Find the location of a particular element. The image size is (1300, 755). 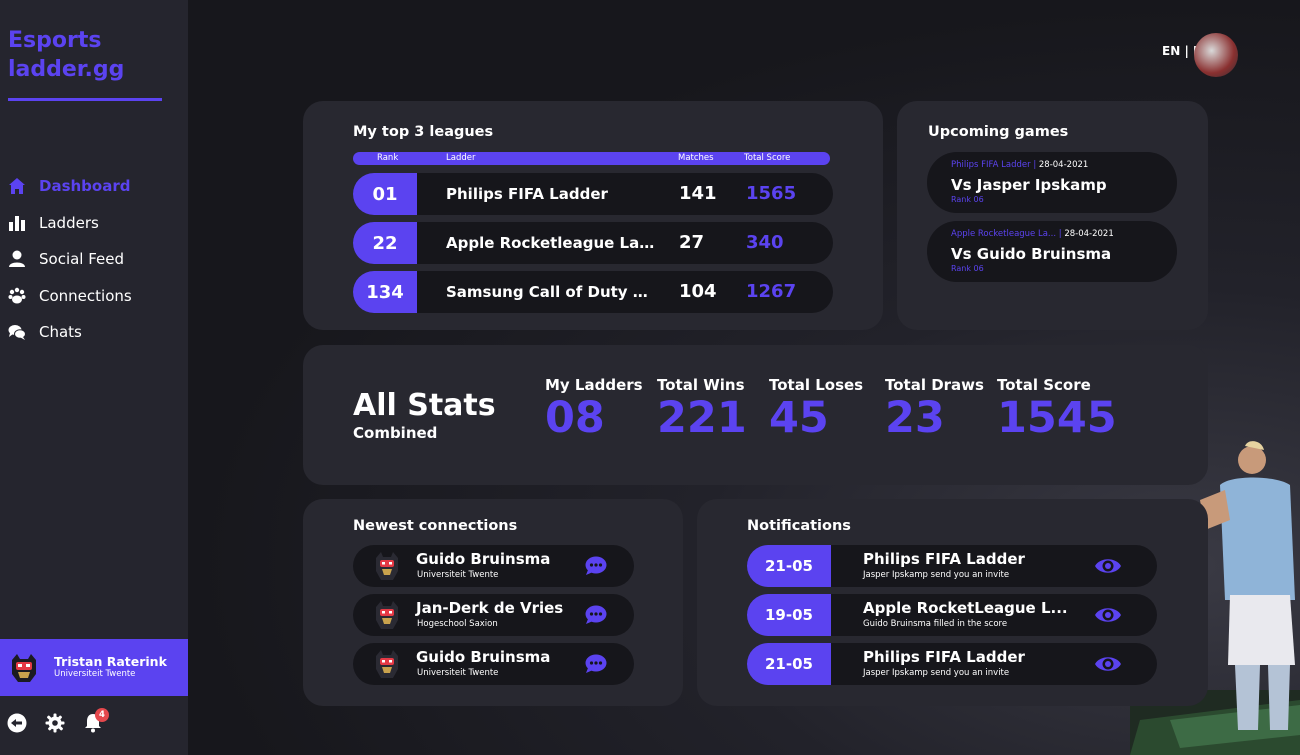

stat-total-wins: Total Wins 221 is located at coordinates (702, 409).